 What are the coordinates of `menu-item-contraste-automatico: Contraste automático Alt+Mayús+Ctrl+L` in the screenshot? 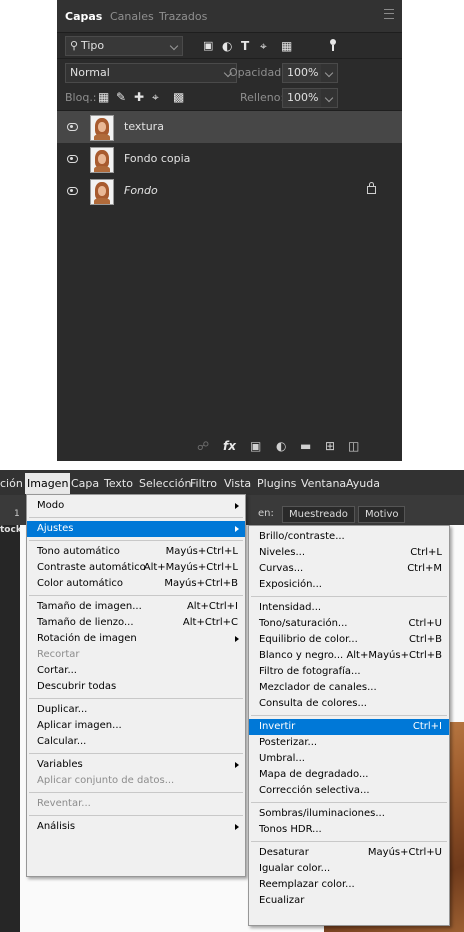 It's located at (136, 568).